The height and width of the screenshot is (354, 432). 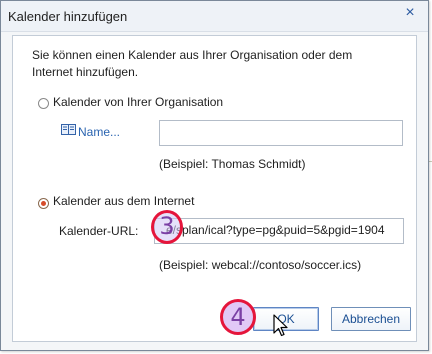 What do you see at coordinates (43, 103) in the screenshot?
I see `radio-organization` at bounding box center [43, 103].